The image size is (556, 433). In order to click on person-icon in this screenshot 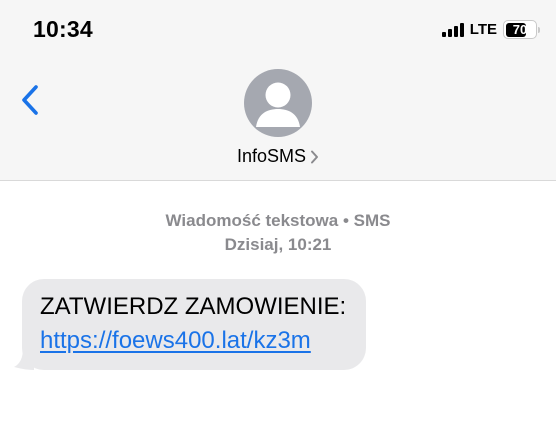, I will do `click(278, 104)`.